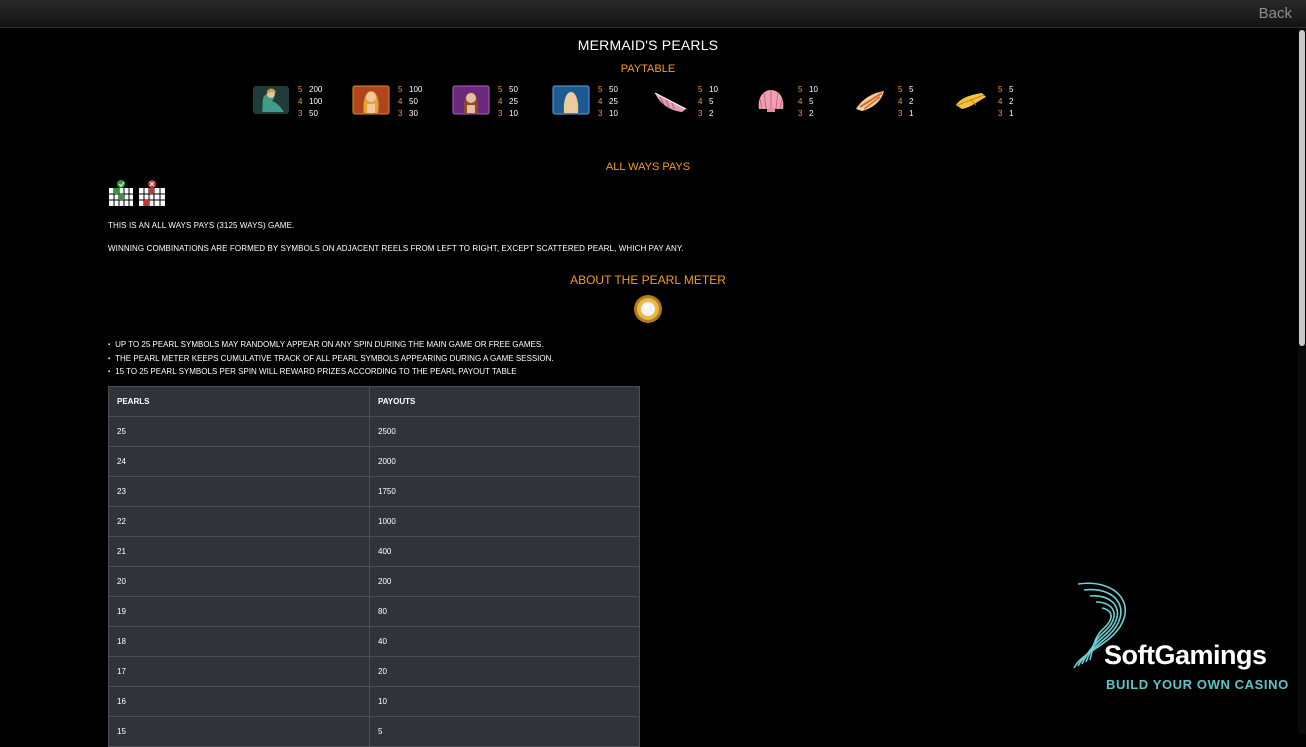 This screenshot has width=1306, height=747. I want to click on table-cell: 5, so click(380, 731).